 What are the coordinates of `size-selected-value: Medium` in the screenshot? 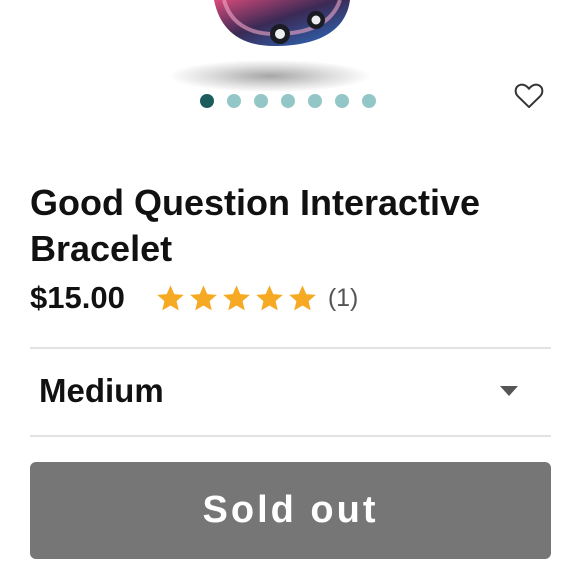 It's located at (101, 390).